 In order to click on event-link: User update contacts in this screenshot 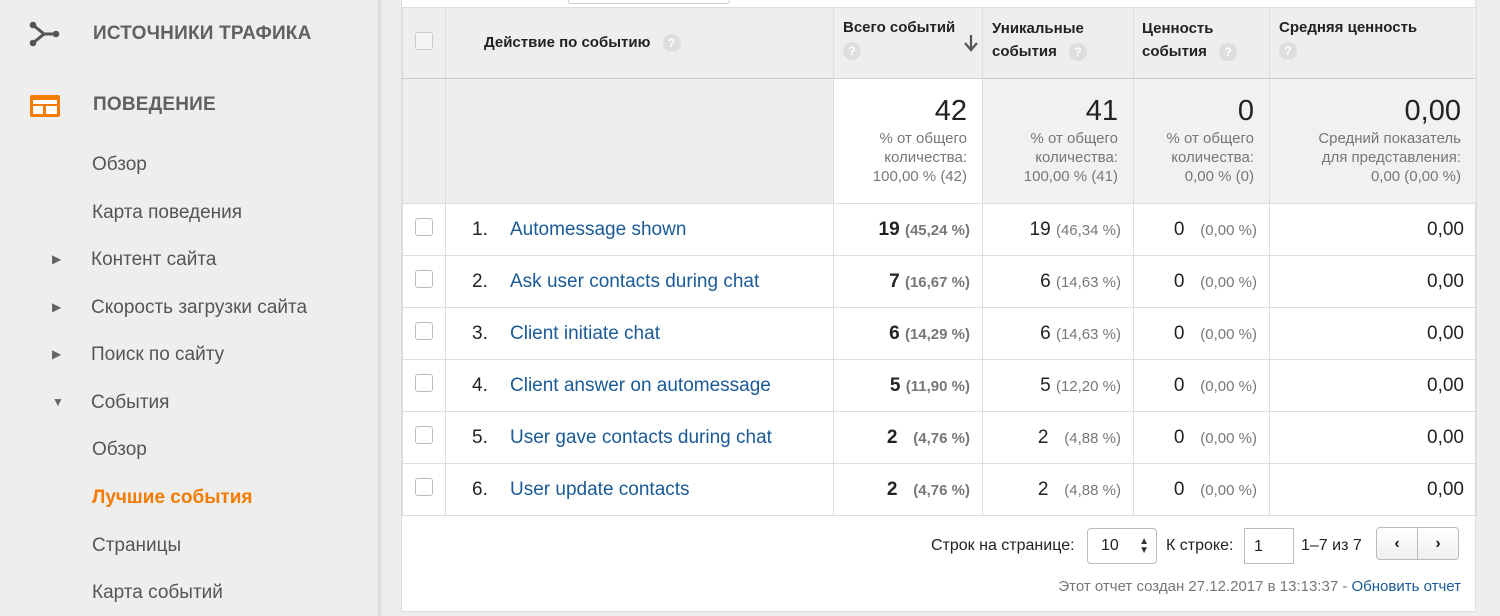, I will do `click(600, 489)`.